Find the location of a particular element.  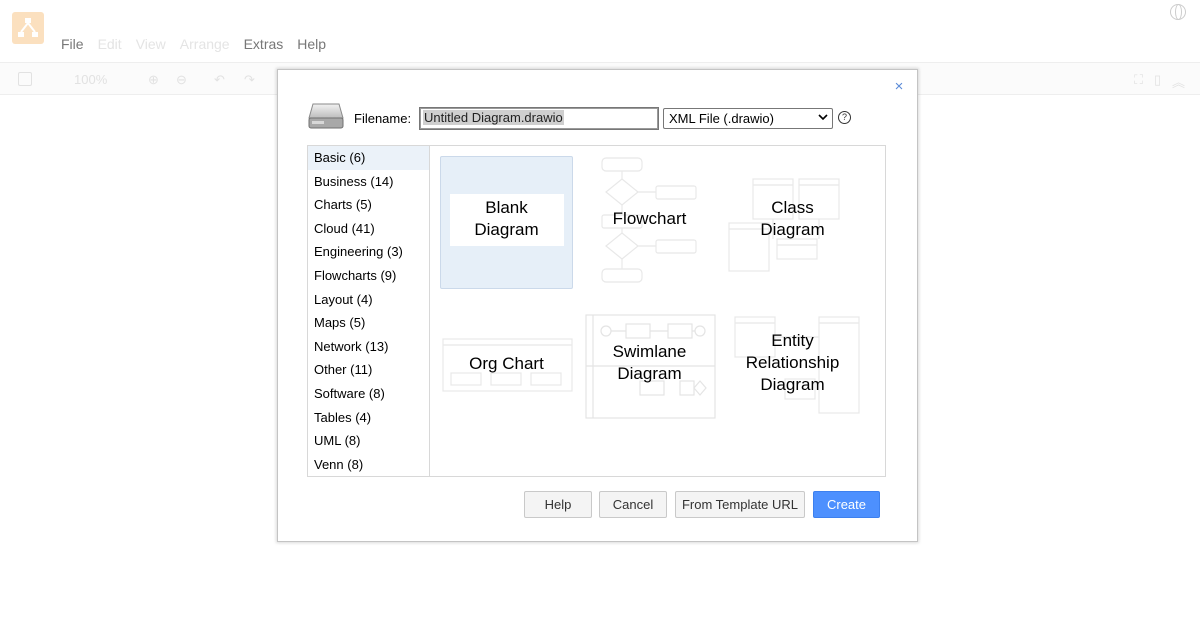

template-label: Flowchart is located at coordinates (649, 219).